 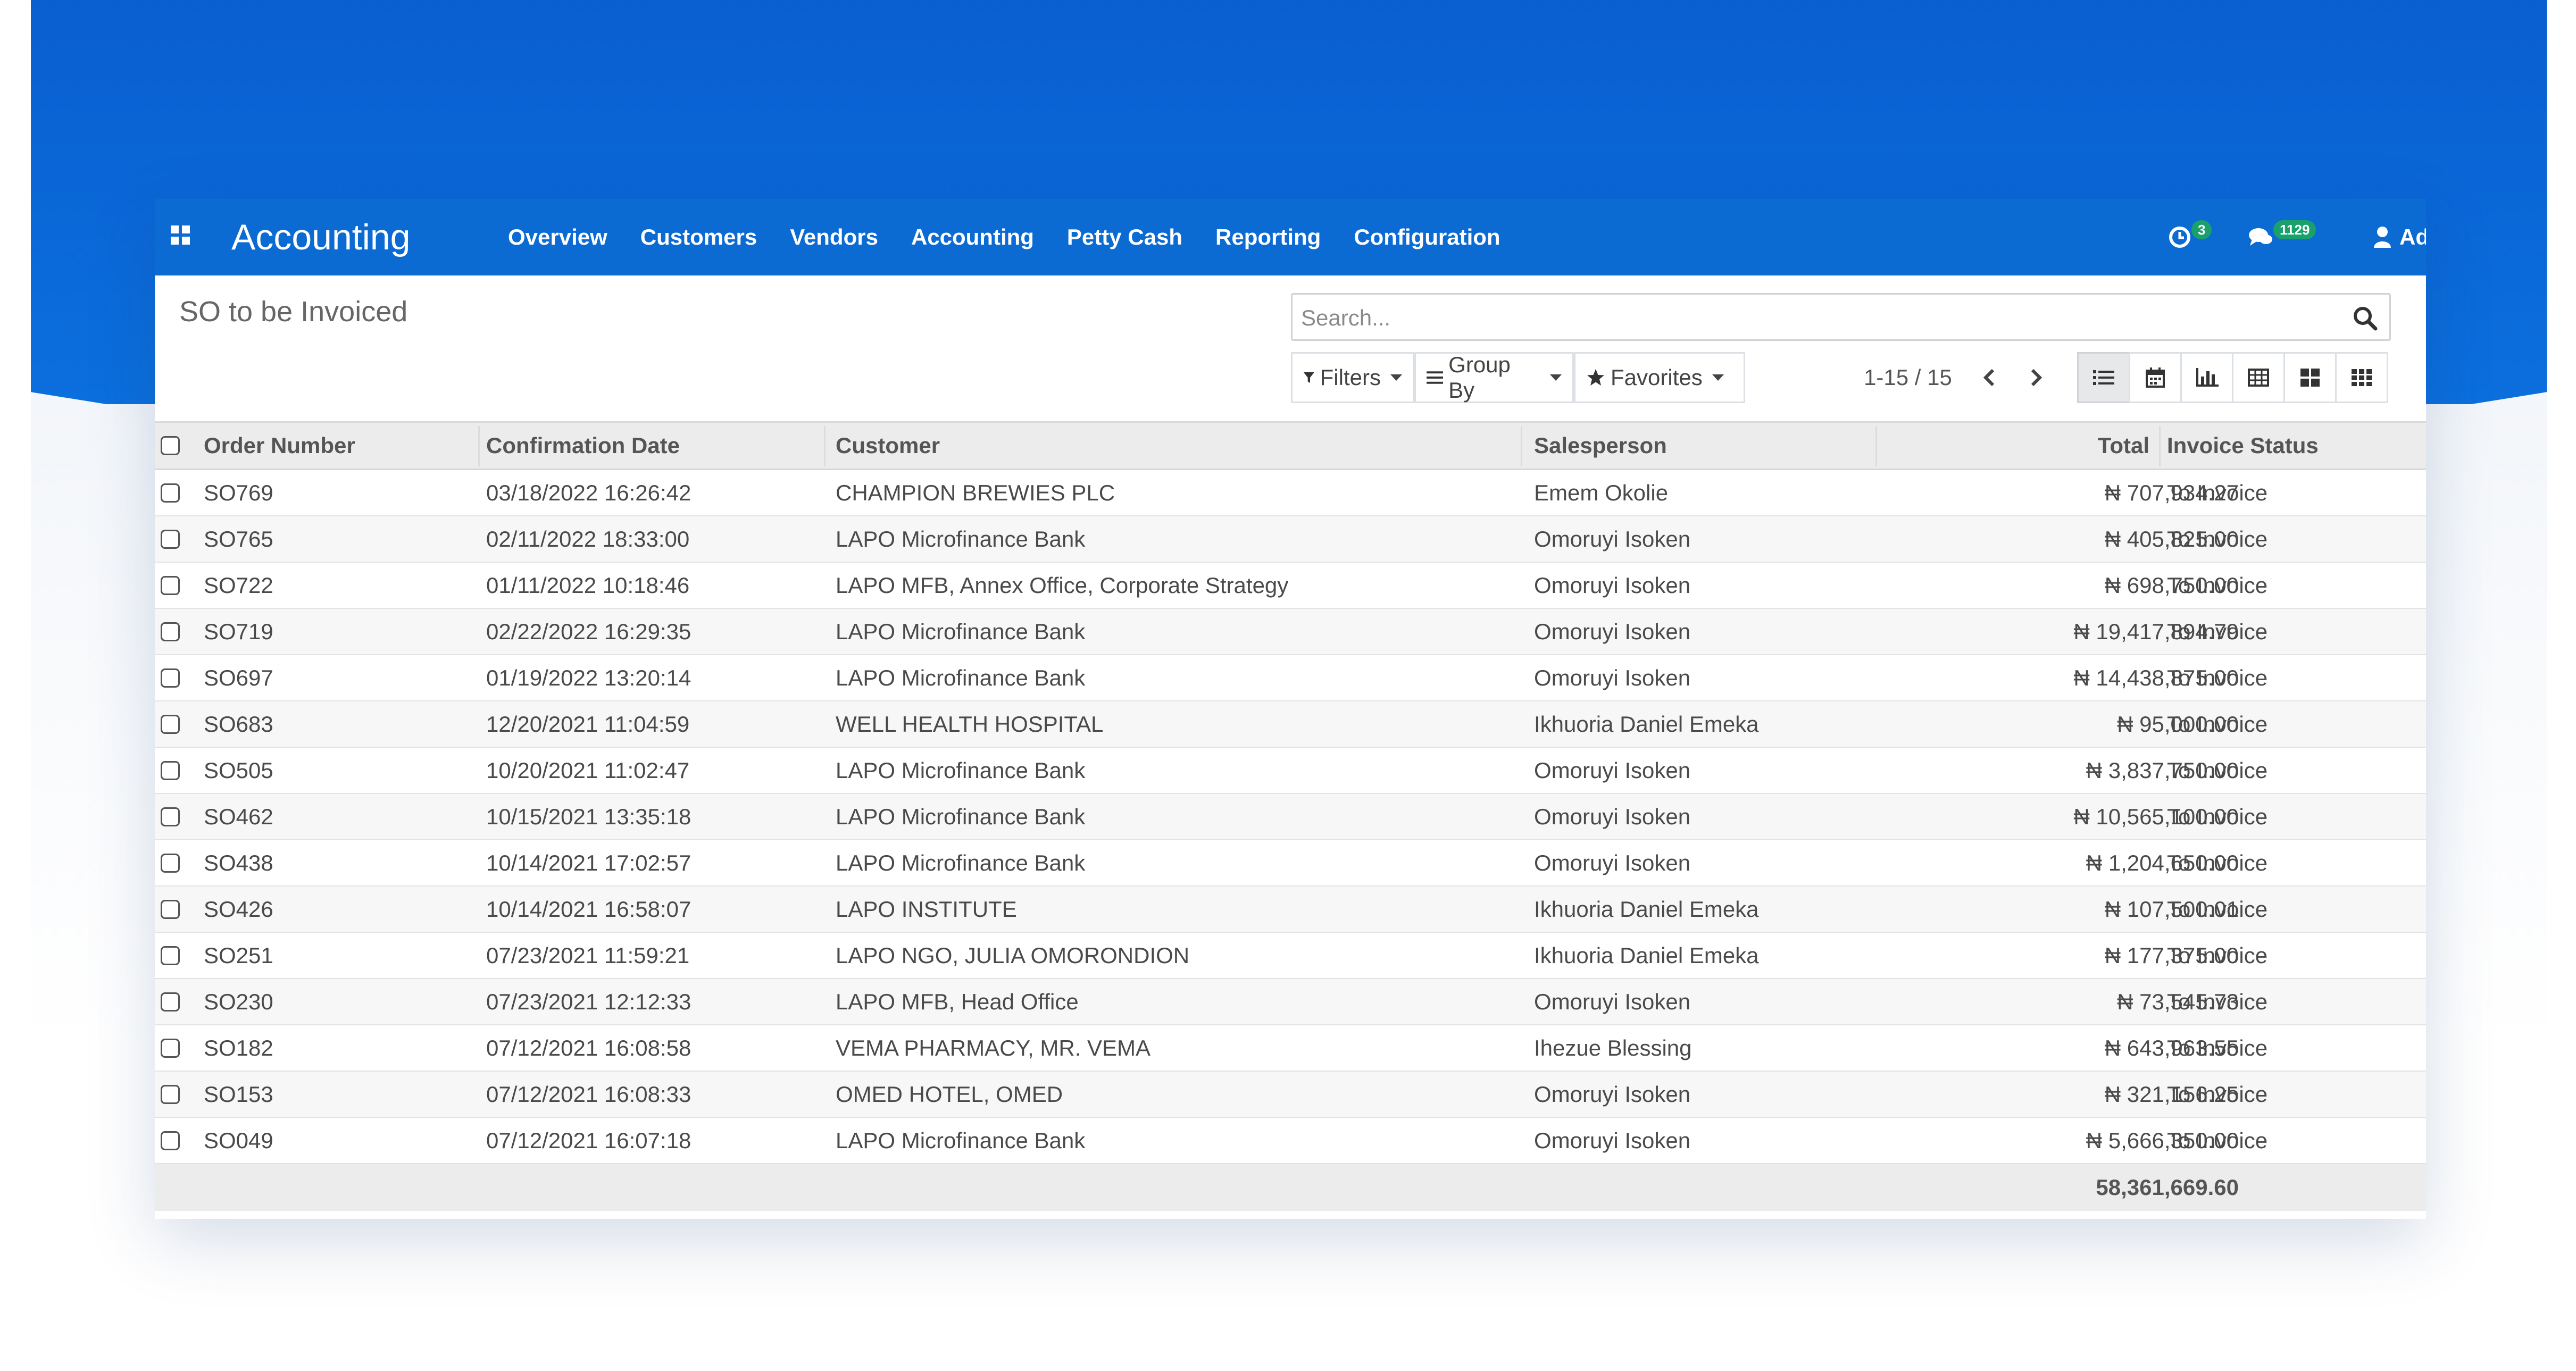 I want to click on cell-order-number: SO426, so click(x=239, y=909).